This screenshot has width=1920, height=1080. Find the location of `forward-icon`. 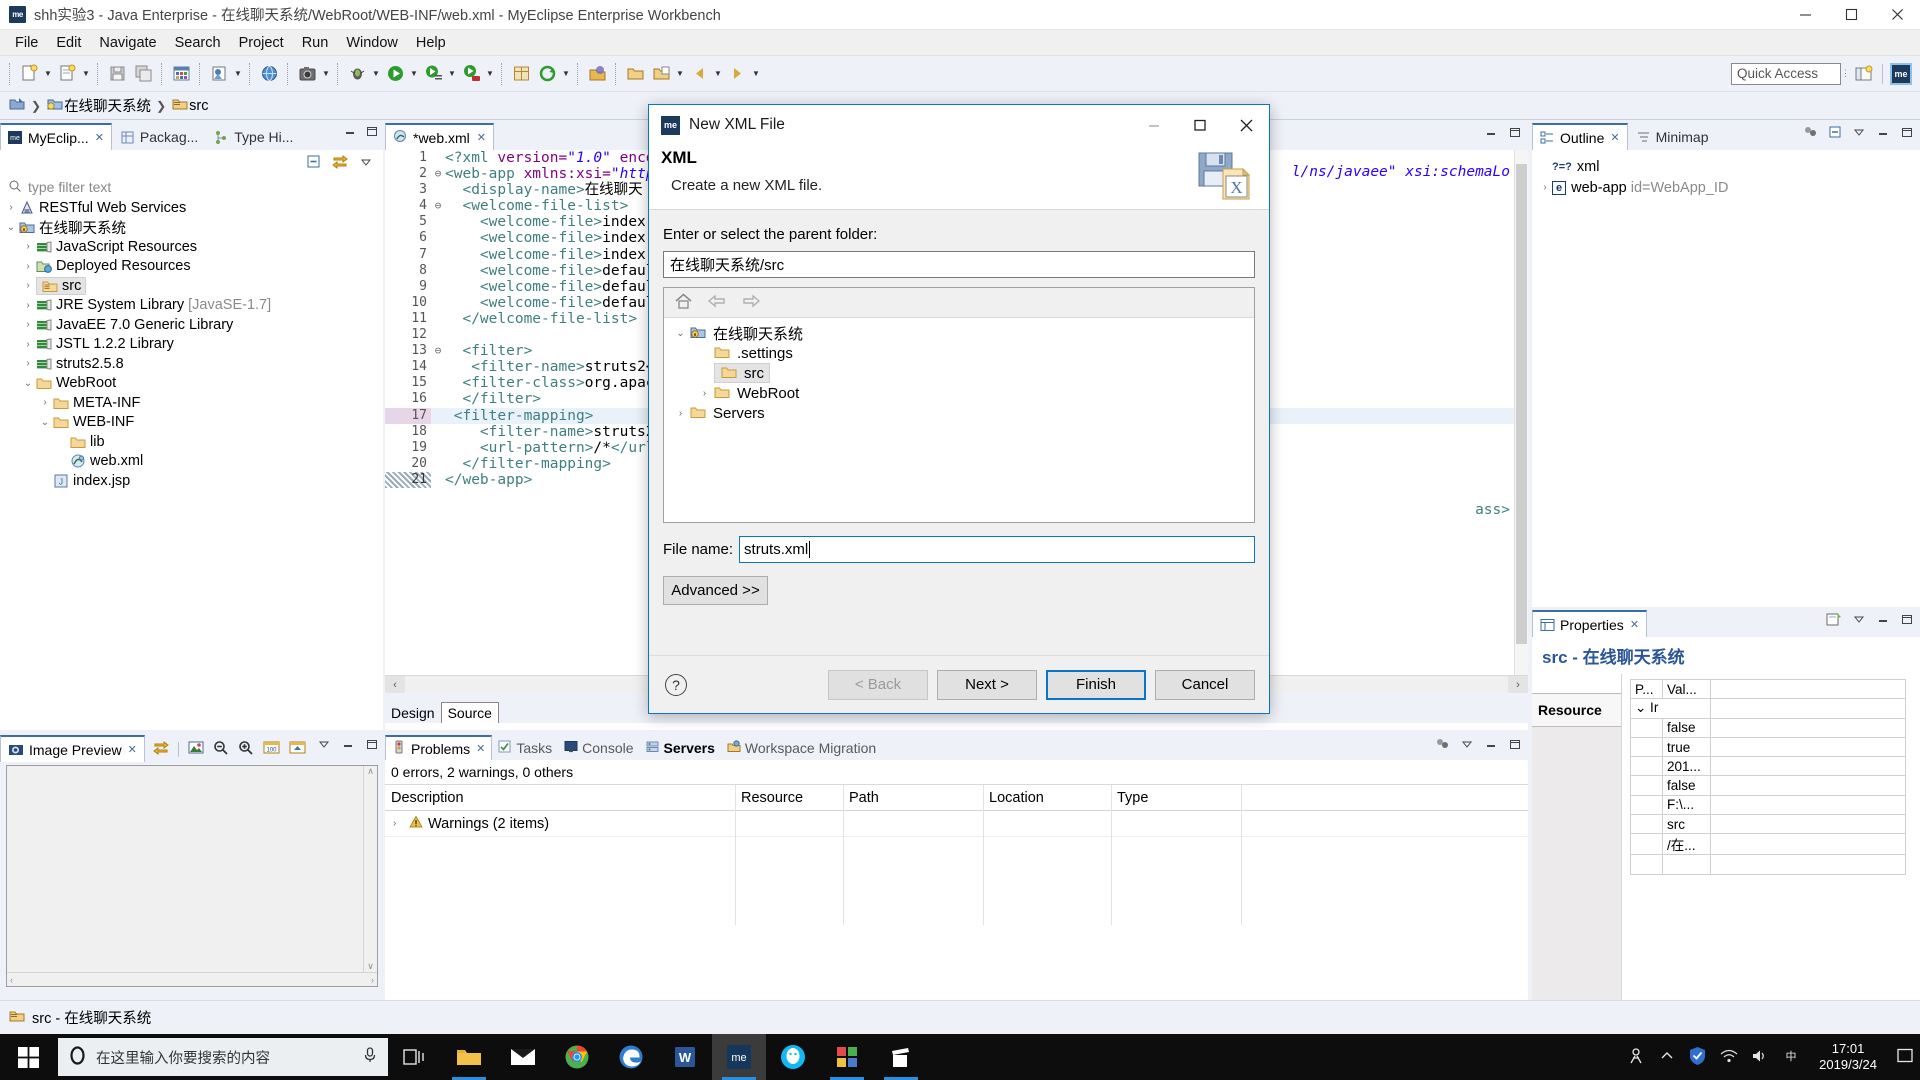

forward-icon is located at coordinates (751, 302).